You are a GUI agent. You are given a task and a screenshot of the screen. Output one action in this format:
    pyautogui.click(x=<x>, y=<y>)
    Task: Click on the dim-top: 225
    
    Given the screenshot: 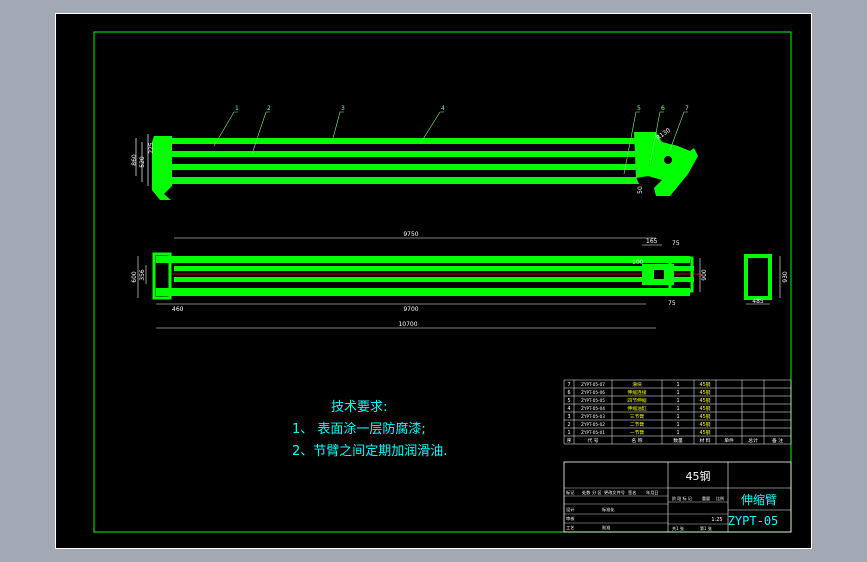 What is the action you would take?
    pyautogui.click(x=151, y=148)
    